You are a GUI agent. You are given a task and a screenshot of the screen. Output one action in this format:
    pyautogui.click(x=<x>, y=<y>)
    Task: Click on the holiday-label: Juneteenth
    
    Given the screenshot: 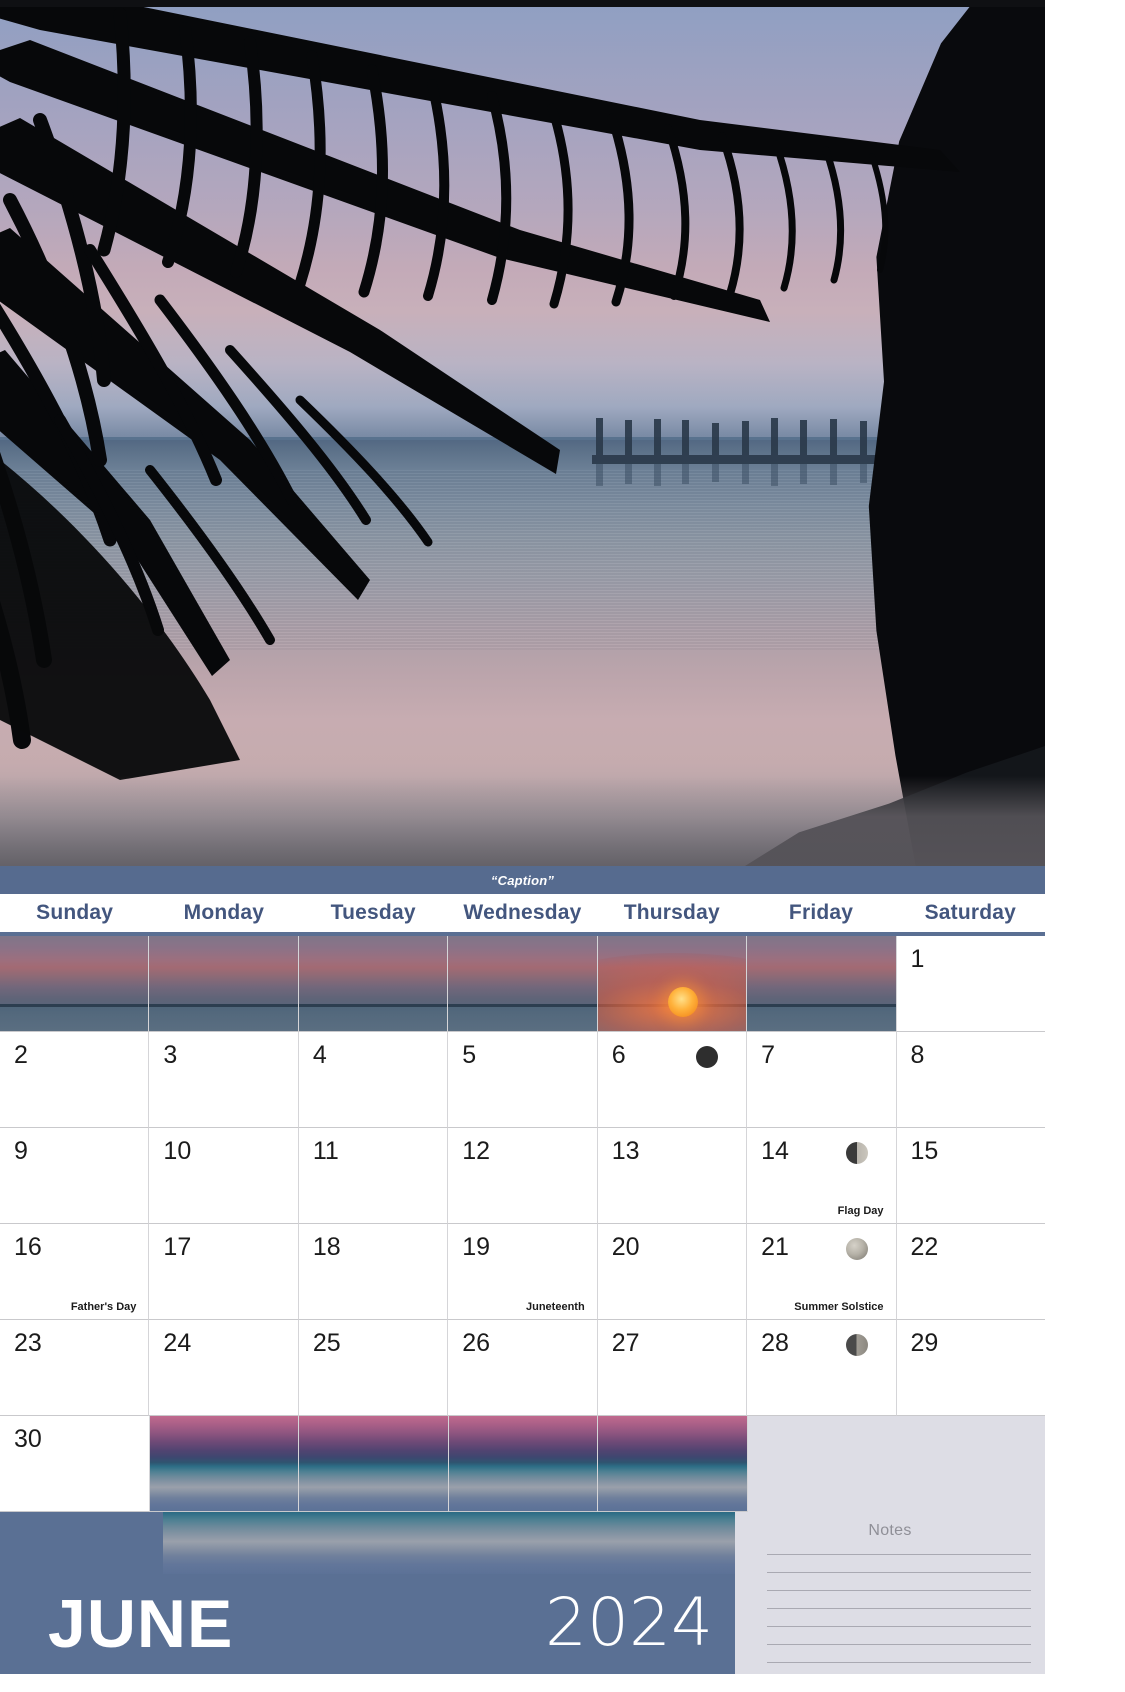 What is the action you would take?
    pyautogui.click(x=555, y=1307)
    